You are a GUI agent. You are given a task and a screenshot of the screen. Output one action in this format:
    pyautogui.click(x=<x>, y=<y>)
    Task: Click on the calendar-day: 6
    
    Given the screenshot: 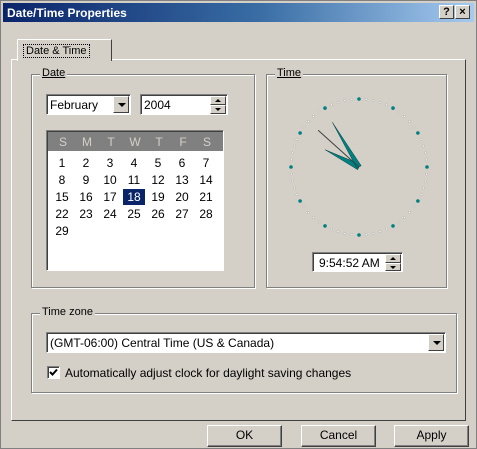 What is the action you would take?
    pyautogui.click(x=182, y=163)
    